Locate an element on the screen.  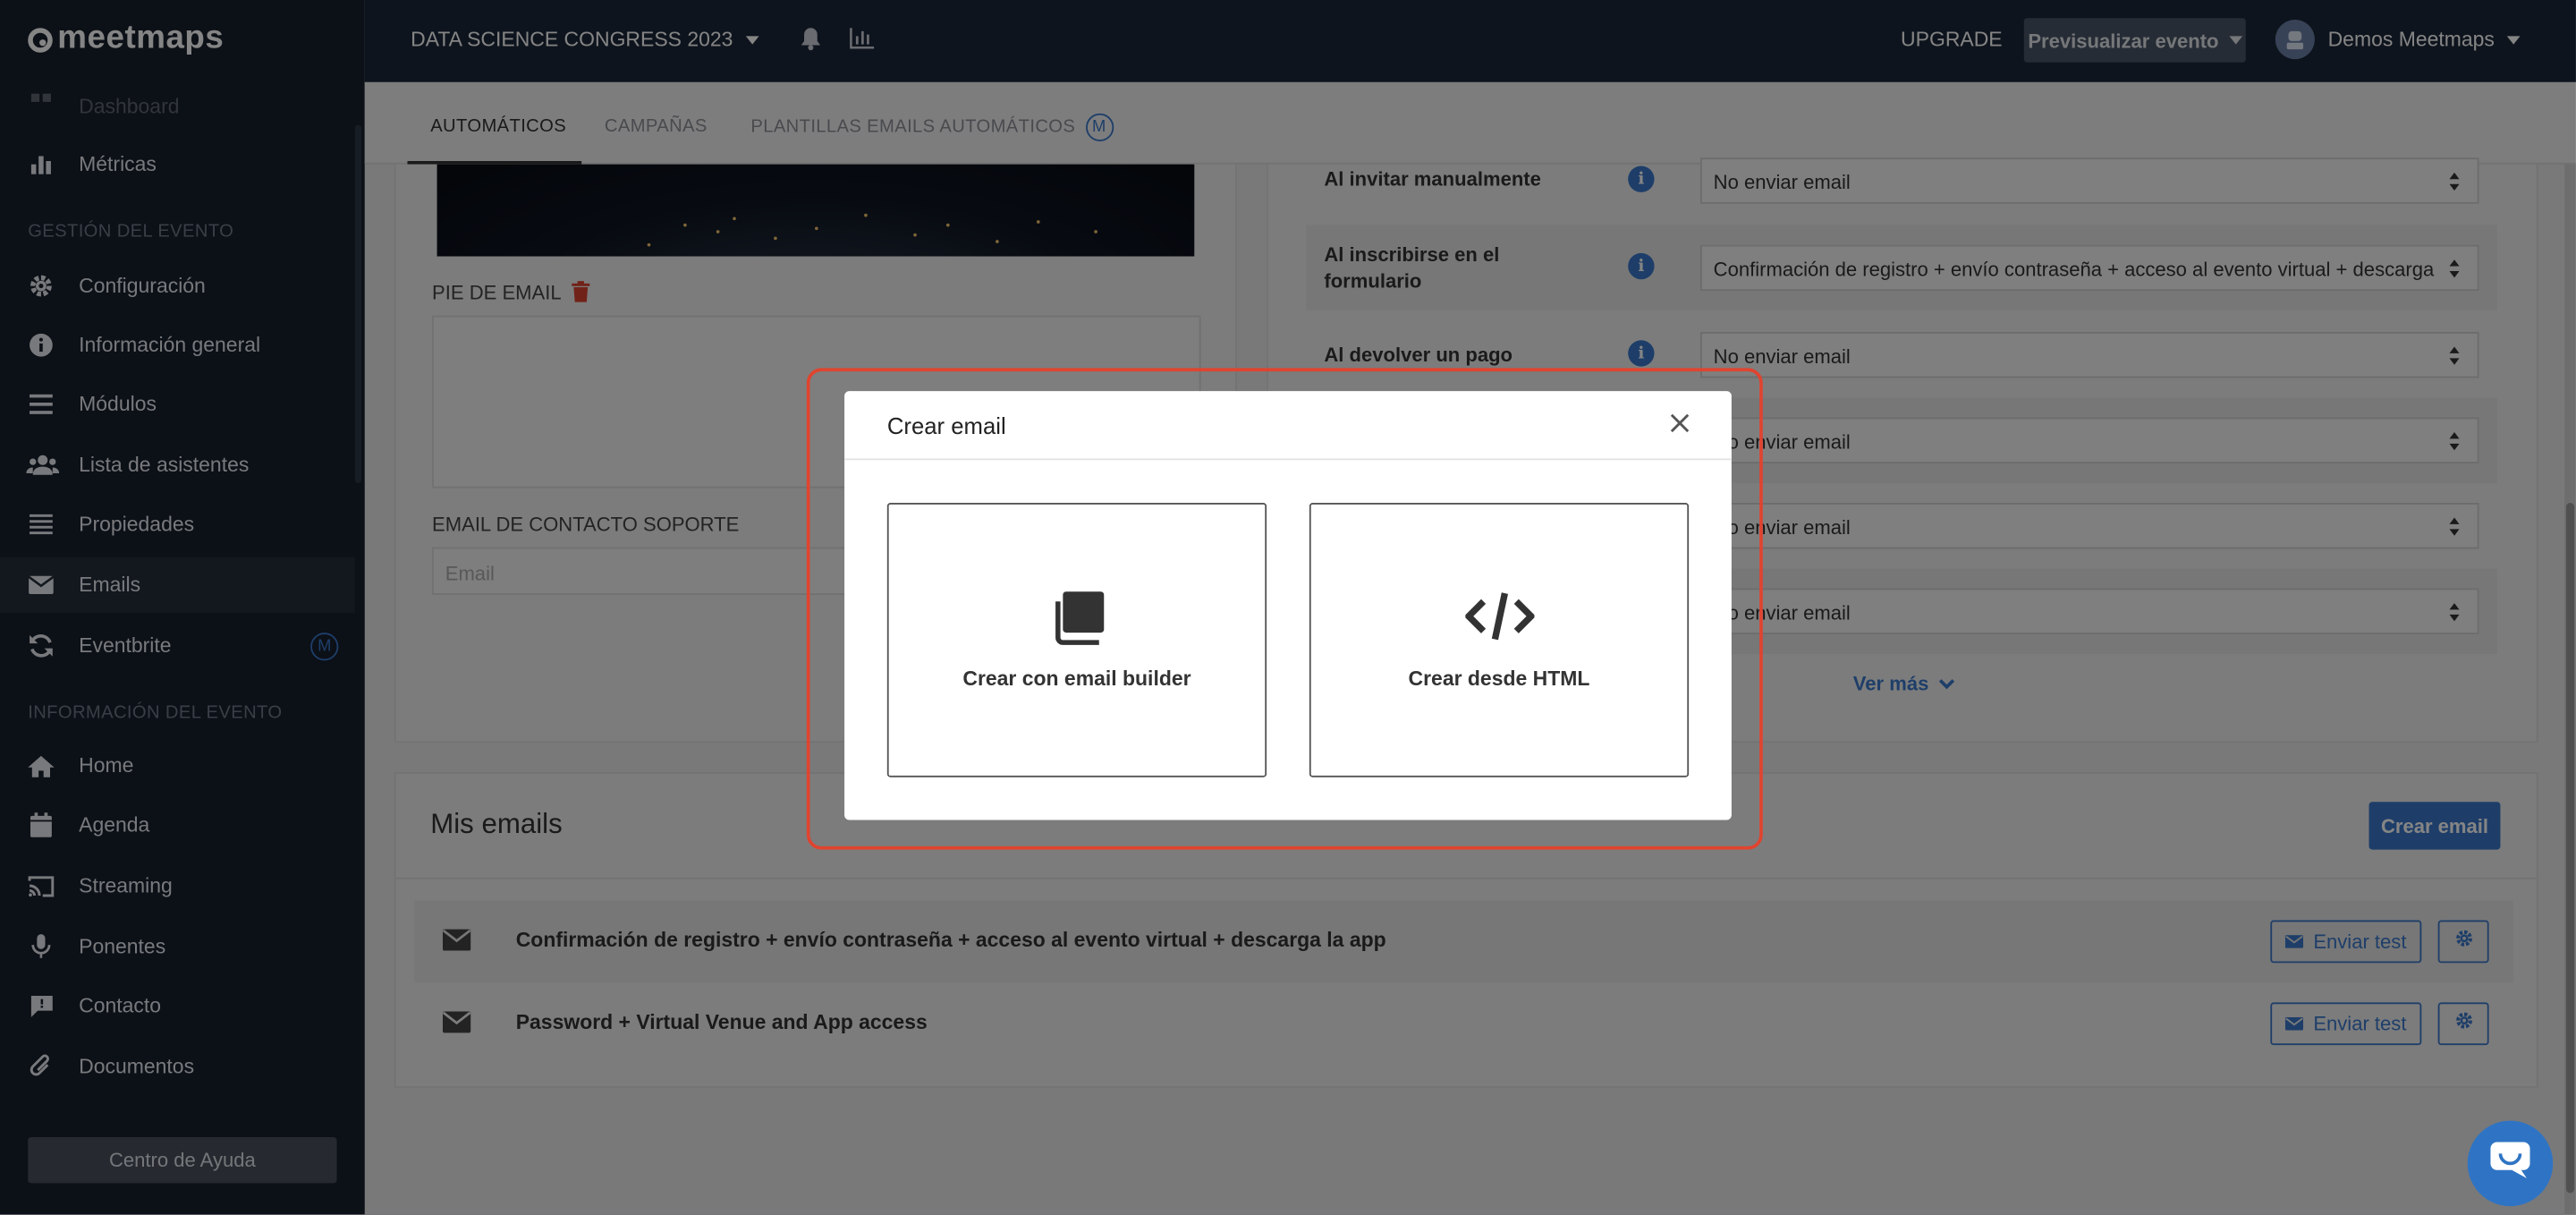
support-chat-button is located at coordinates (2510, 1164).